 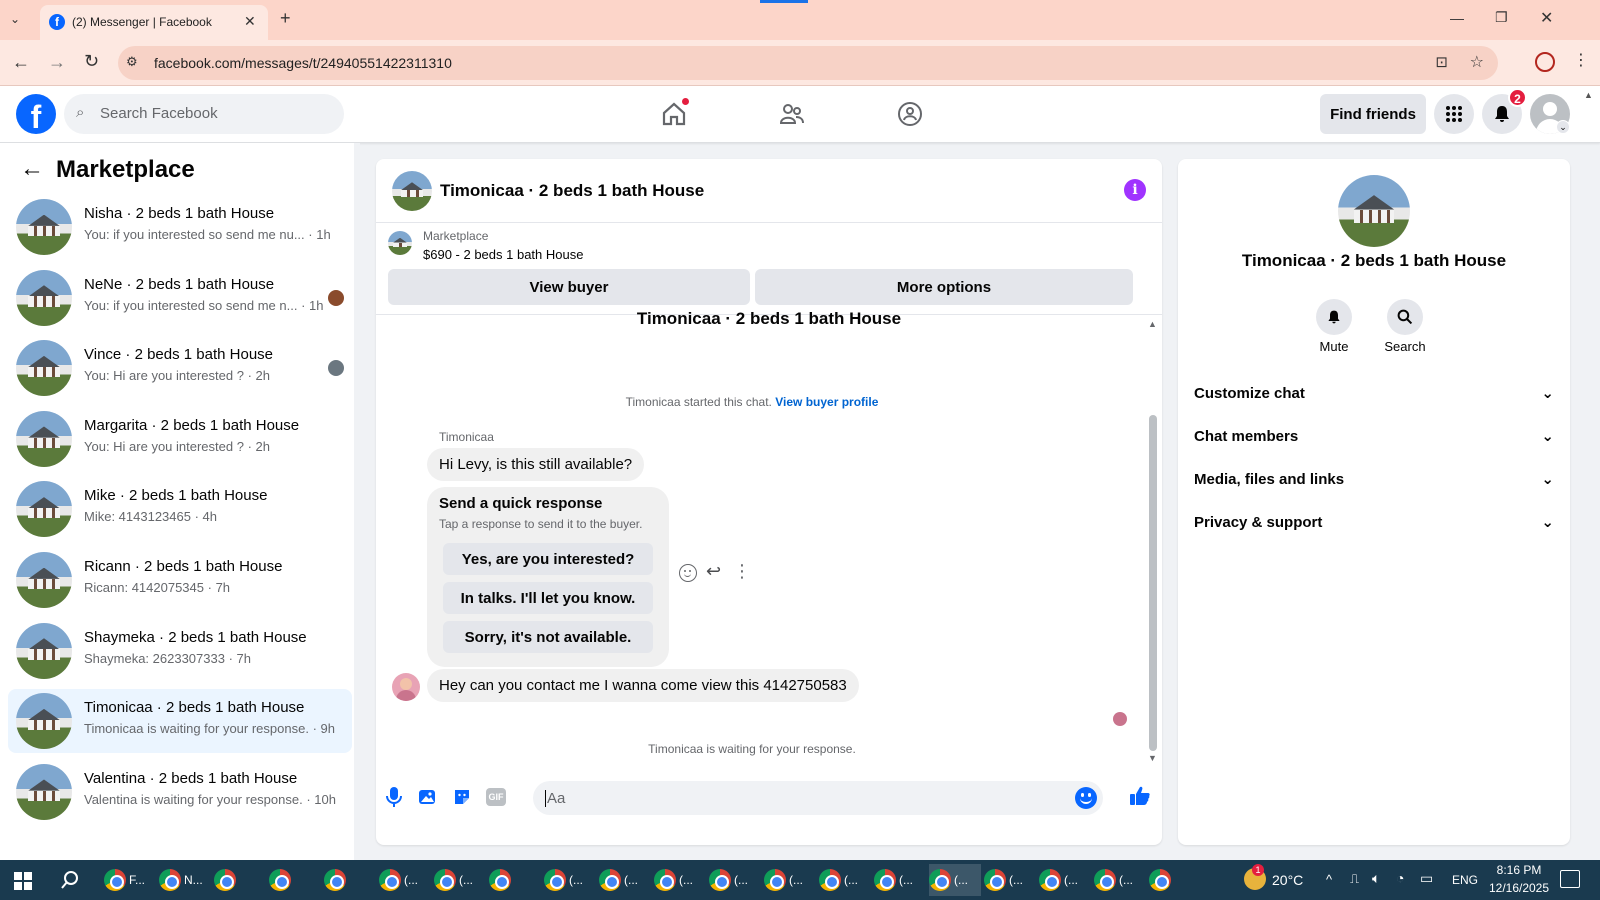 What do you see at coordinates (1135, 190) in the screenshot?
I see `conversation-info-icon: i` at bounding box center [1135, 190].